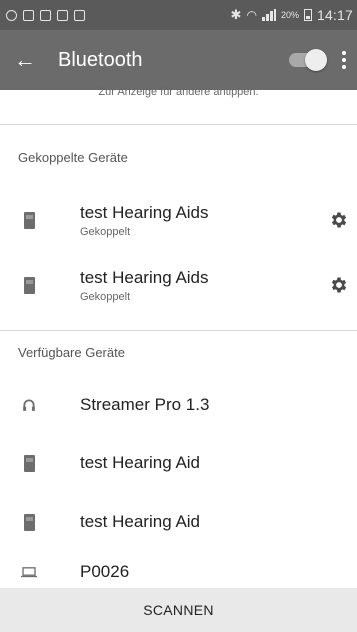 The image size is (357, 632). I want to click on app-bar: ← Bluetooth, so click(178, 60).